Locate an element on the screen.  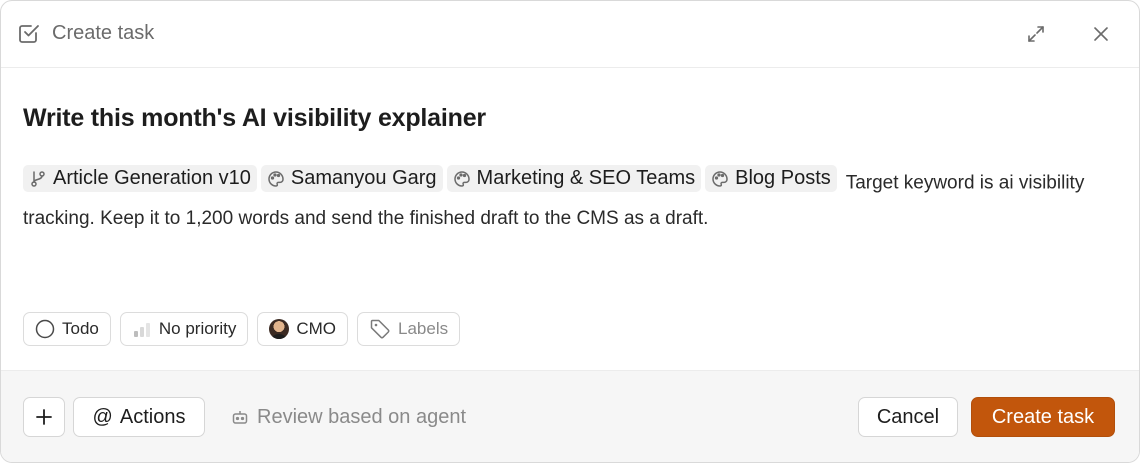
review-label: Review based on agent is located at coordinates (362, 416).